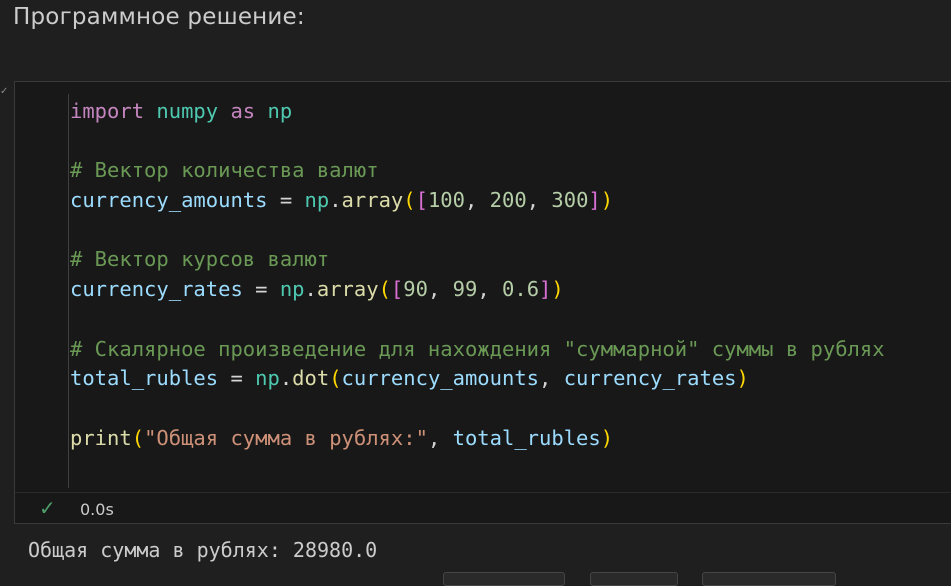  I want to click on comment: # Вектор курсов валют, so click(200, 259).